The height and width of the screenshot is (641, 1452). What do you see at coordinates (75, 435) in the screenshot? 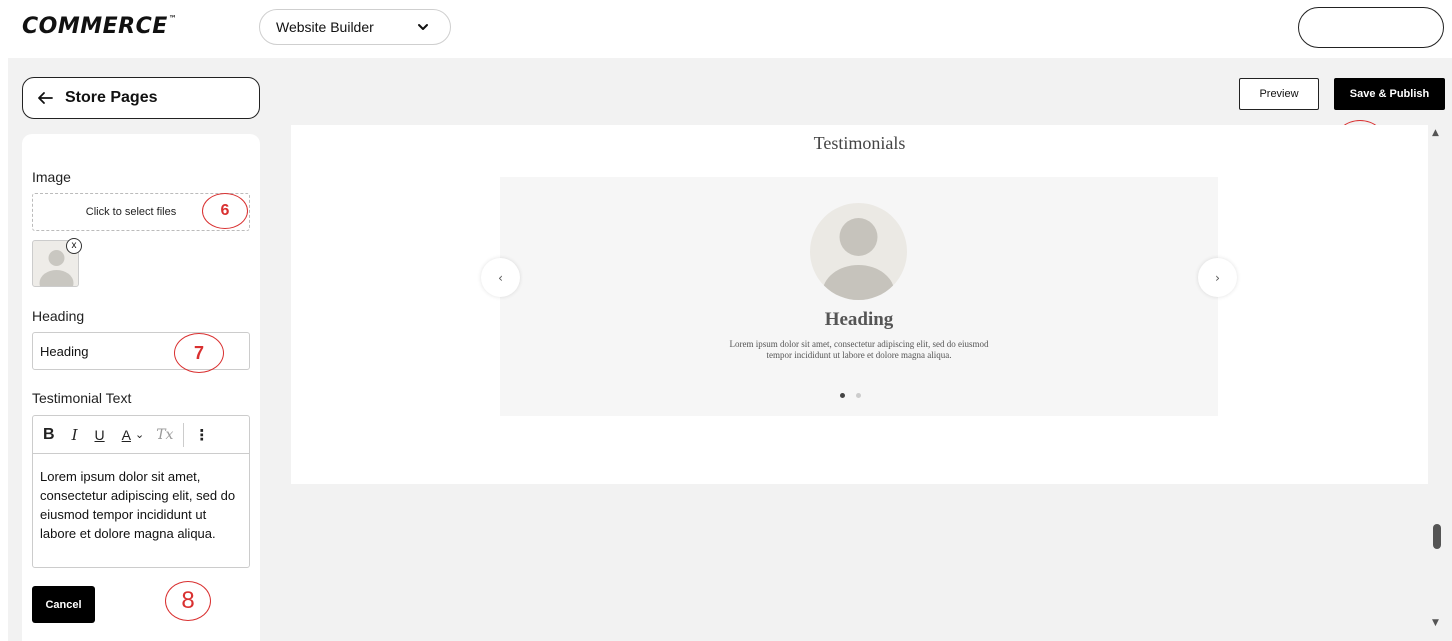
I see `italic-button: I` at bounding box center [75, 435].